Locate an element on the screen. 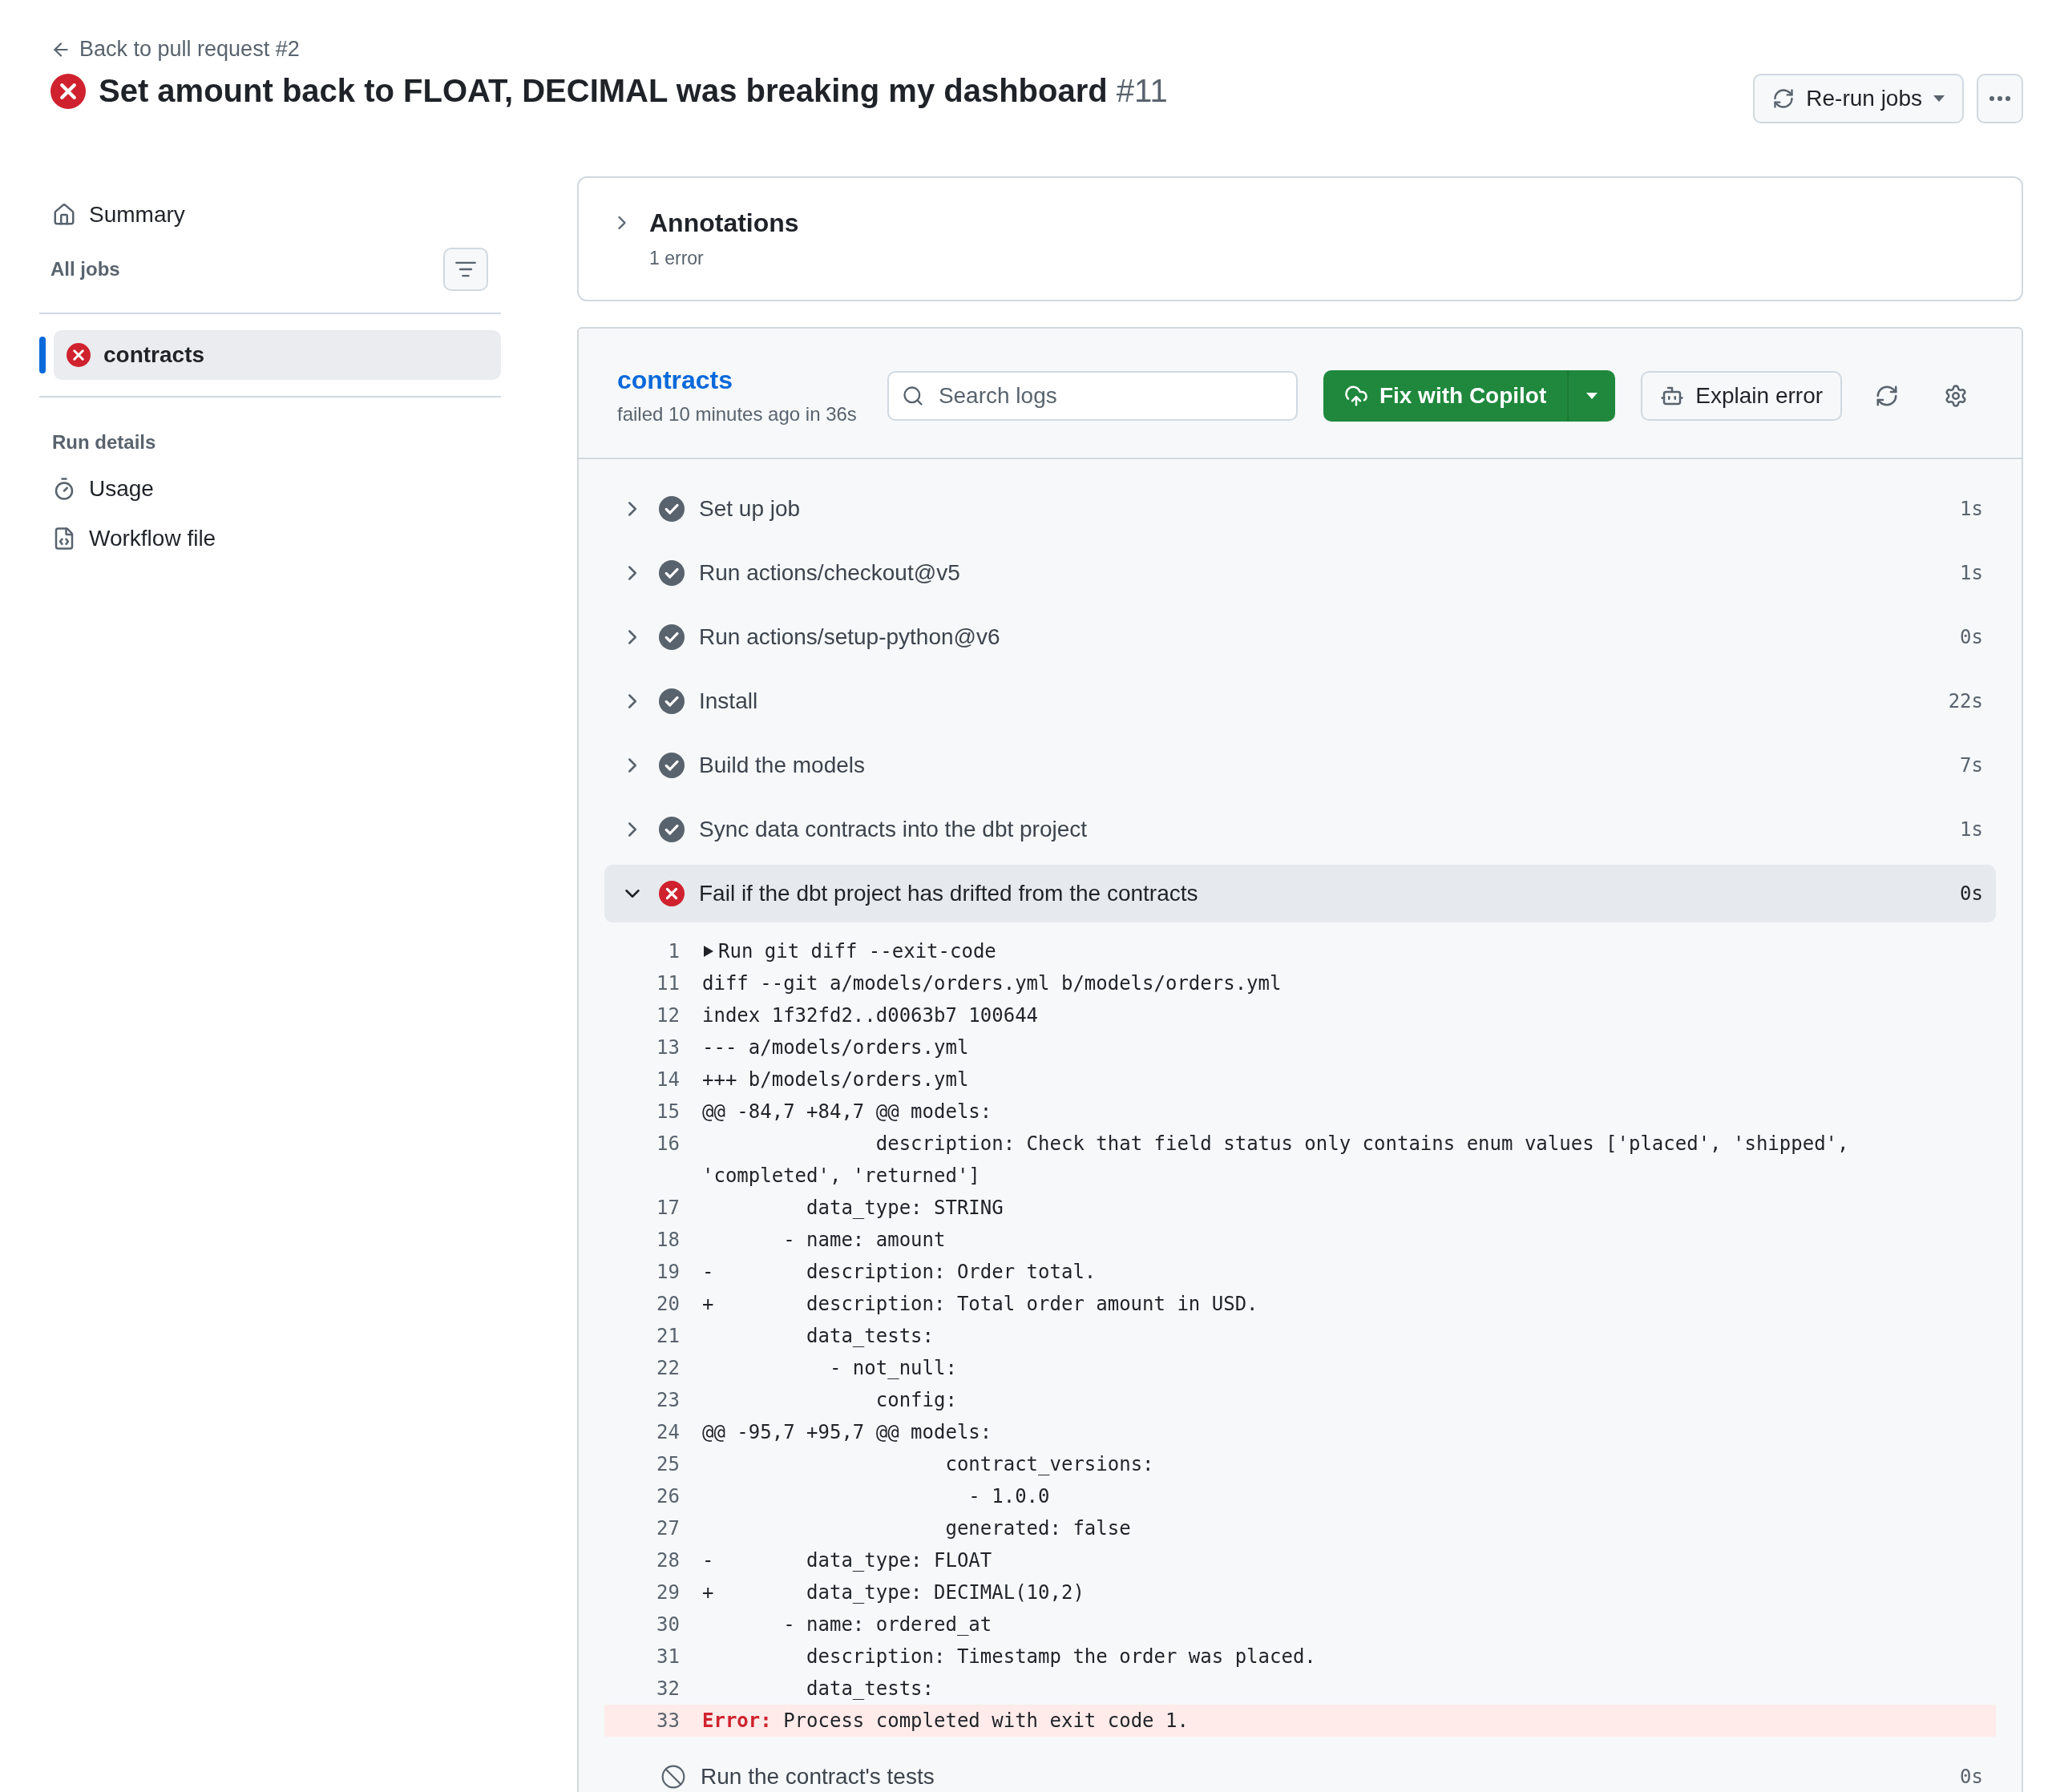 The width and height of the screenshot is (2052, 1792). line-number: 26 is located at coordinates (668, 1496).